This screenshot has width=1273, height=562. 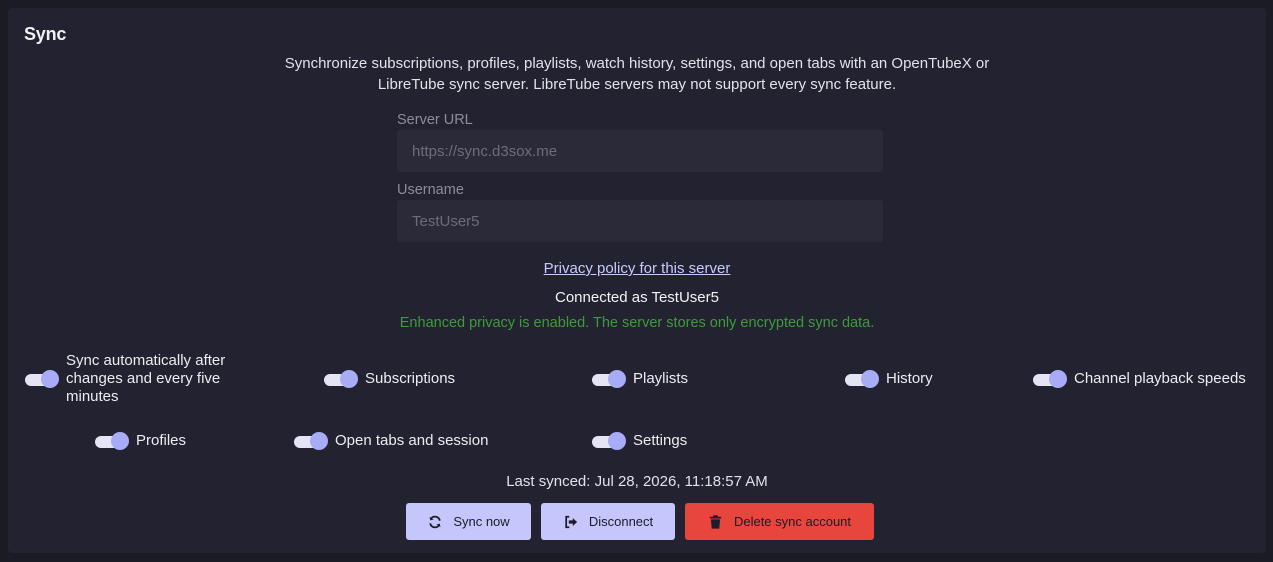 I want to click on playlists-switch, so click(x=609, y=379).